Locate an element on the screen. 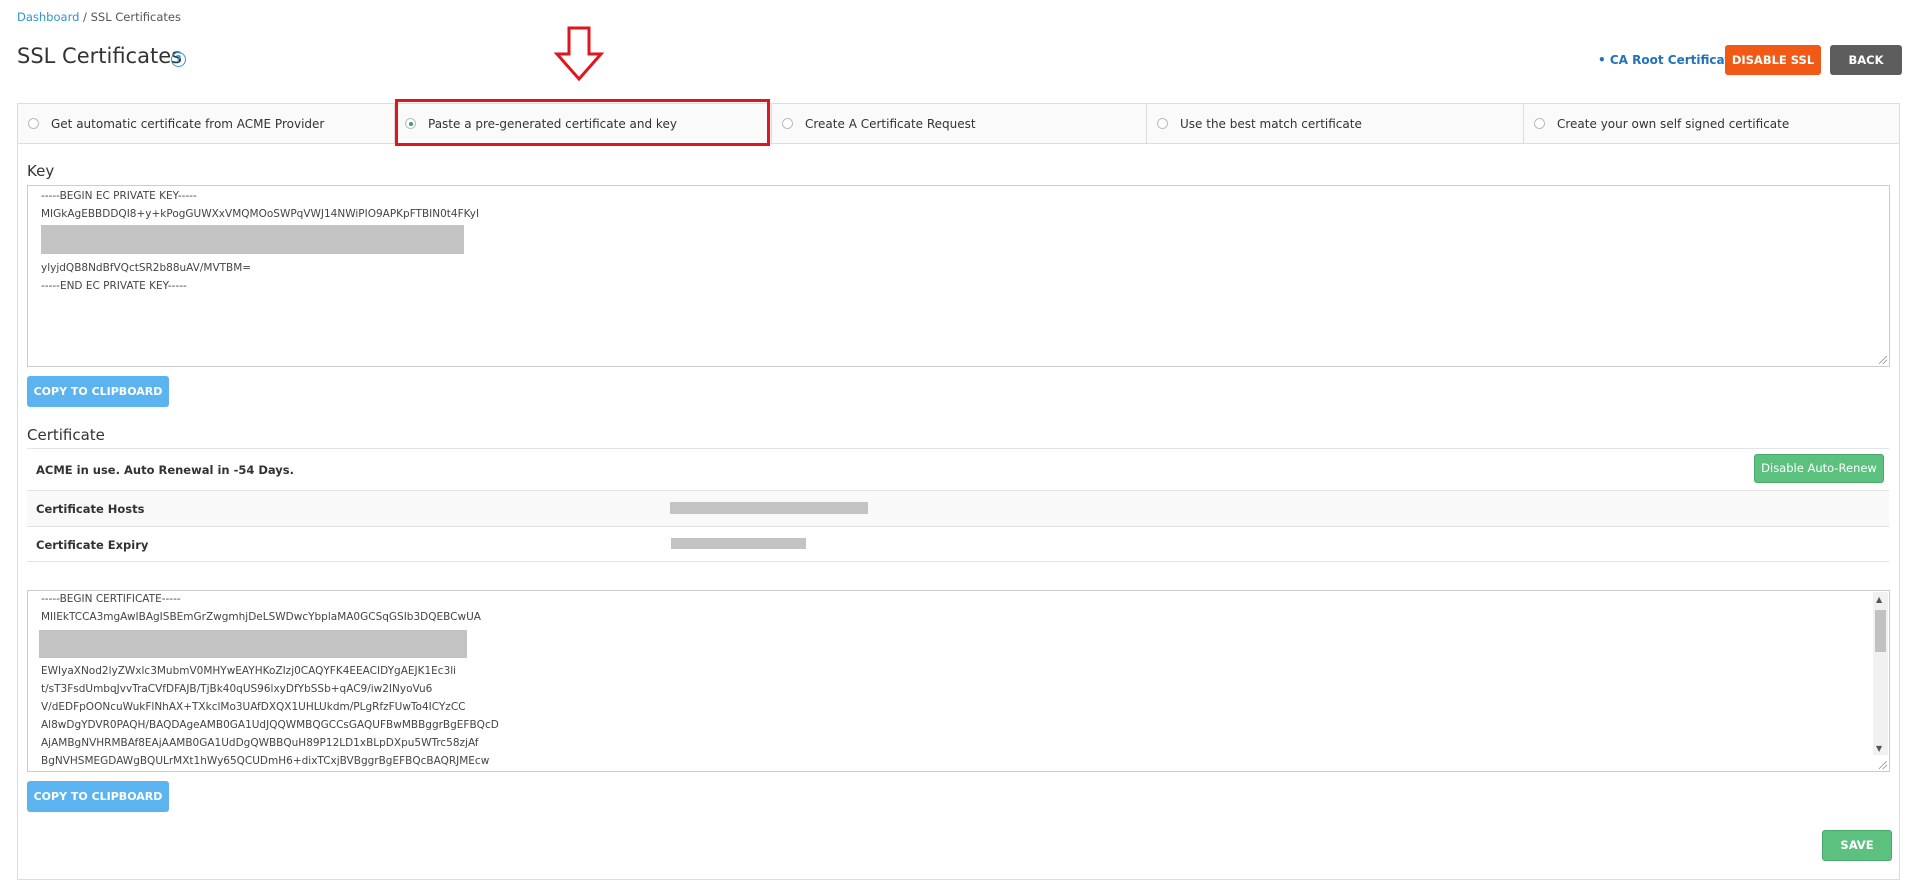 Image resolution: width=1907 pixels, height=892 pixels. tab-label: Create your own self signed certificate is located at coordinates (1673, 123).